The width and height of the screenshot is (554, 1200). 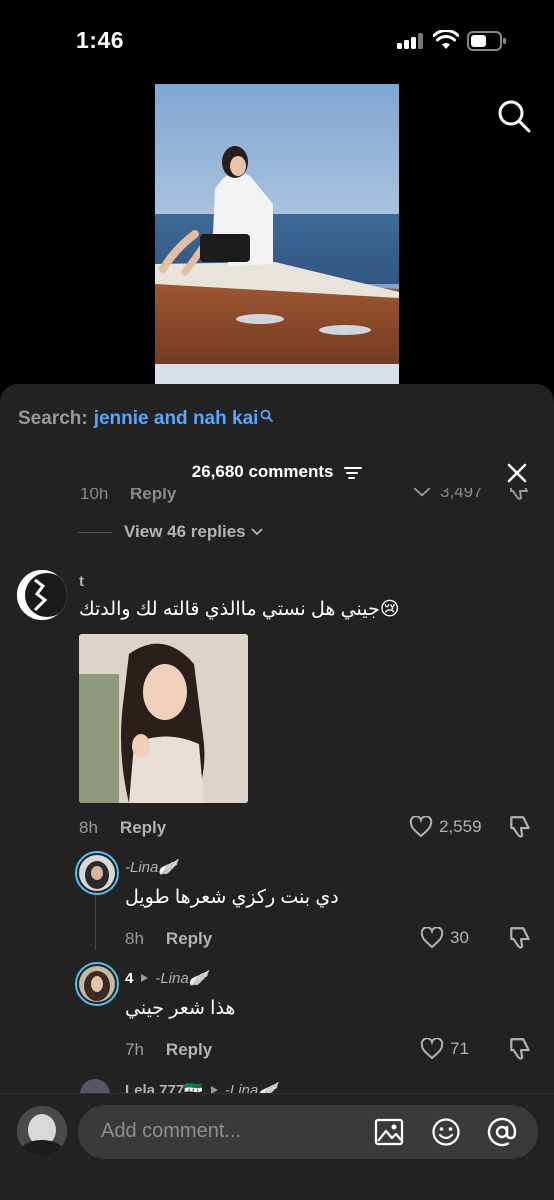 What do you see at coordinates (180, 1008) in the screenshot?
I see `reply-text: هذا شعر جيني` at bounding box center [180, 1008].